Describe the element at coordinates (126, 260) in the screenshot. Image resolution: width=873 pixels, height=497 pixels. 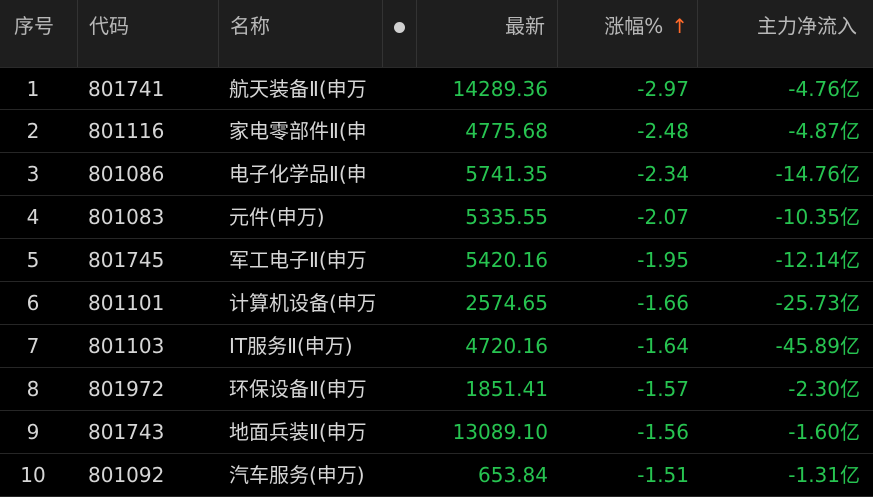
I see `sector-code: 801745` at that location.